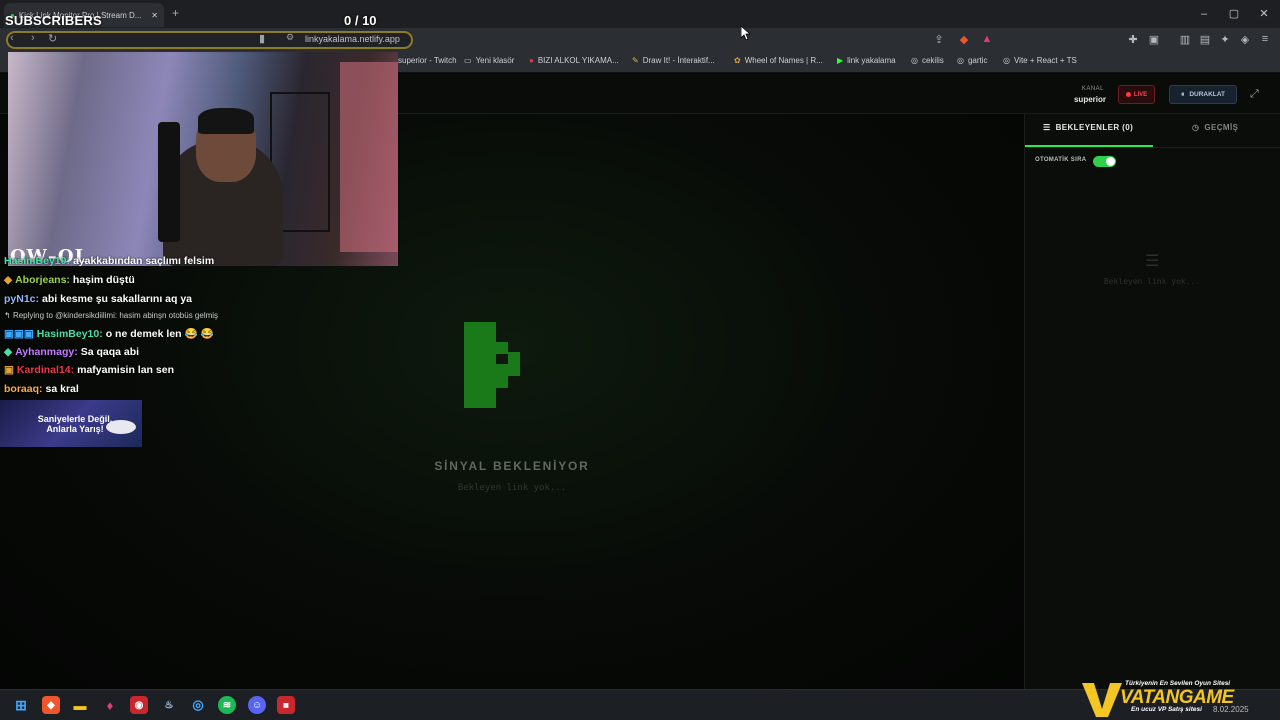 This screenshot has height=720, width=1280. Describe the element at coordinates (109, 334) in the screenshot. I see `chat-message: ▣▣▣ HasimBey10: o ne demek len 😂 😂` at that location.